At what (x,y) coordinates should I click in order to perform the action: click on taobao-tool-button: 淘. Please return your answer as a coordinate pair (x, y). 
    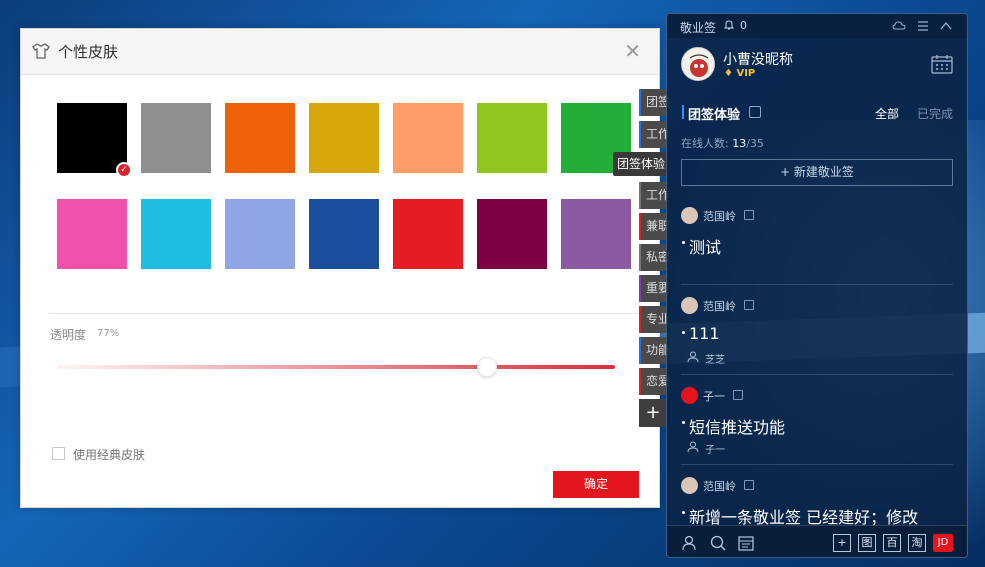
    Looking at the image, I should click on (917, 543).